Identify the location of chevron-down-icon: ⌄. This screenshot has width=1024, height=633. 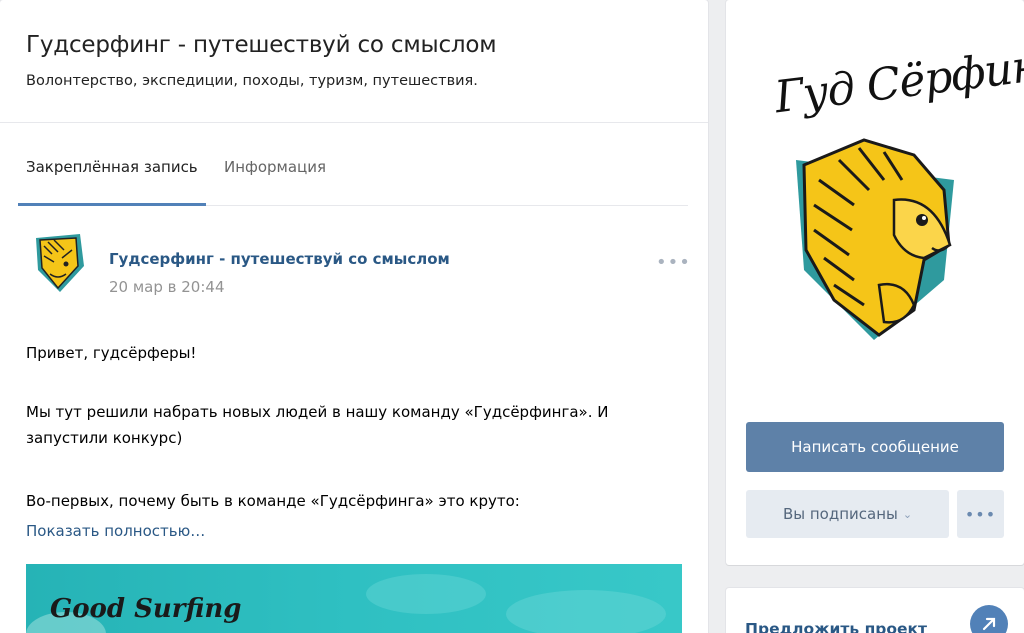
(907, 514).